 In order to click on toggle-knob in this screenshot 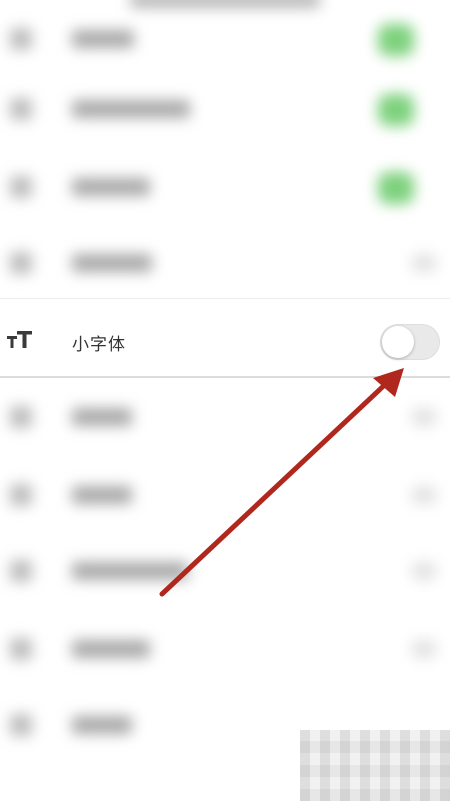, I will do `click(398, 342)`.